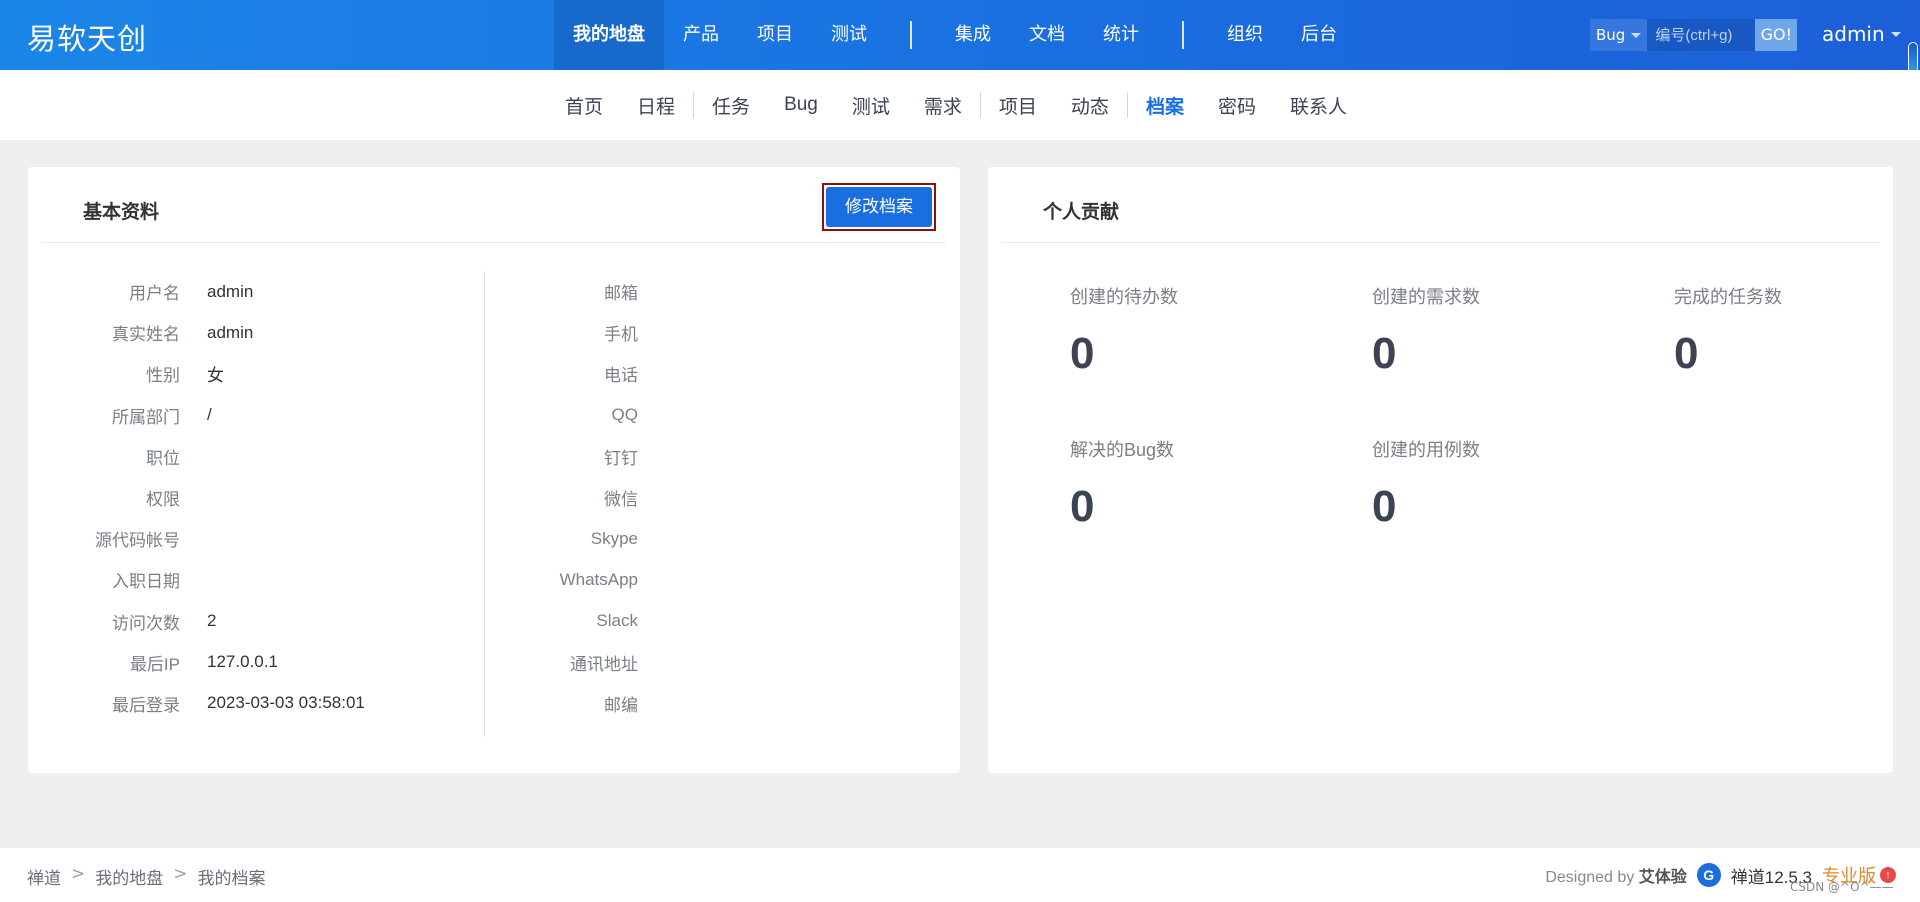 The height and width of the screenshot is (902, 1920). What do you see at coordinates (1663, 877) in the screenshot?
I see `designer-name: 艾体验` at bounding box center [1663, 877].